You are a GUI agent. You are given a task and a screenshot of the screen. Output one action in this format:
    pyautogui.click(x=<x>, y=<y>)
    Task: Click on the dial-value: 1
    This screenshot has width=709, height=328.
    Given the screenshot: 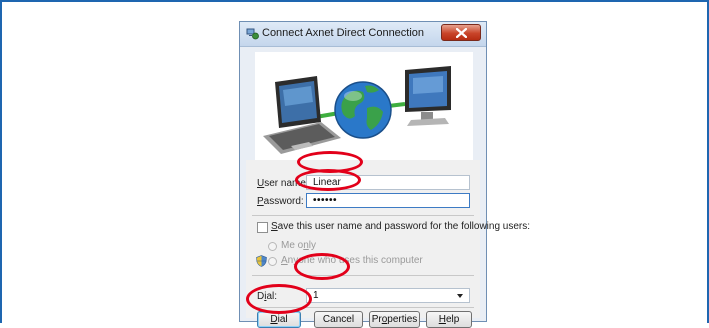 What is the action you would take?
    pyautogui.click(x=316, y=295)
    